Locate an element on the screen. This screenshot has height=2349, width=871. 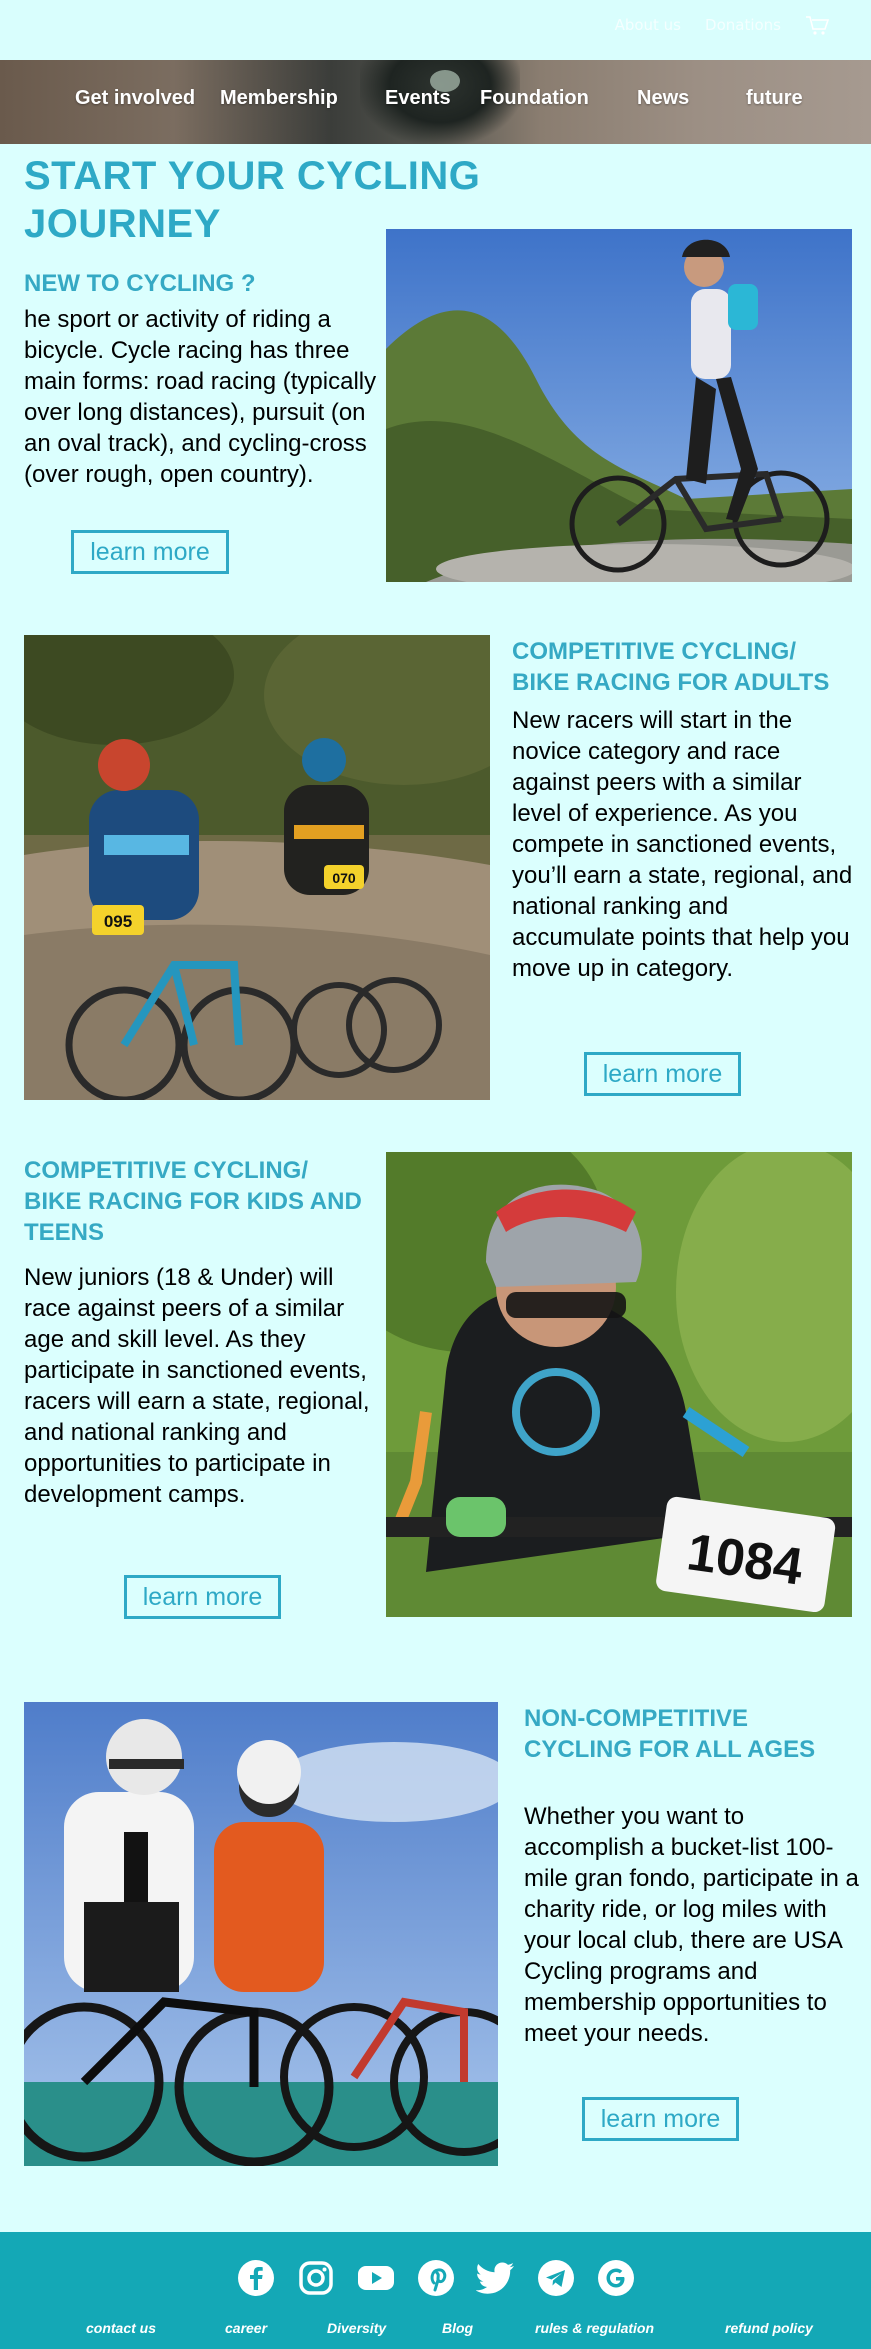
nav-item-get-involved: Get involved is located at coordinates (135, 98).